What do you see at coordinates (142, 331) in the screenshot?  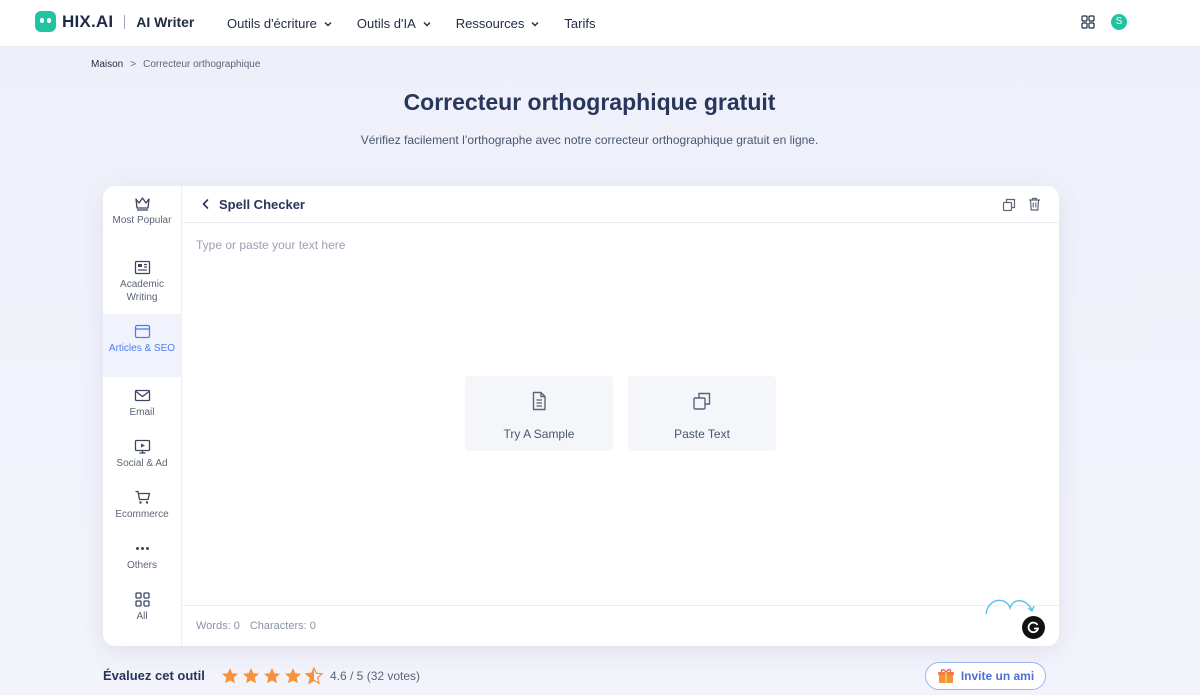 I see `browser-window-icon` at bounding box center [142, 331].